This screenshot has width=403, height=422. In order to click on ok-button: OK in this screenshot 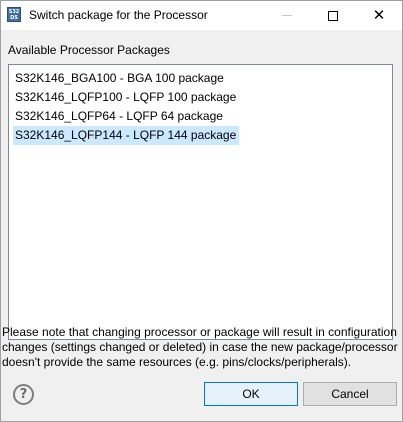, I will do `click(251, 394)`.